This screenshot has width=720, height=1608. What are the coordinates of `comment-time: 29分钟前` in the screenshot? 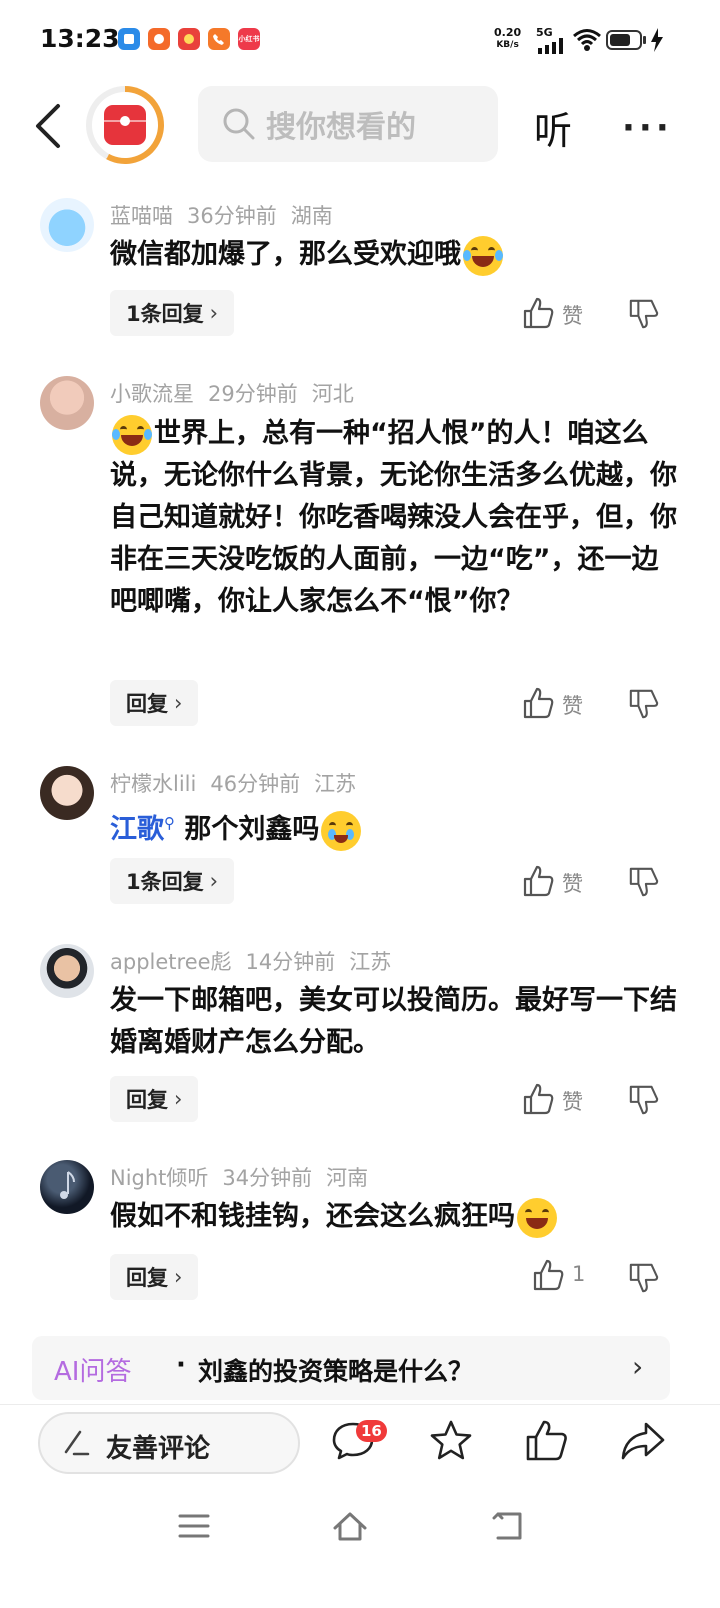 It's located at (253, 394).